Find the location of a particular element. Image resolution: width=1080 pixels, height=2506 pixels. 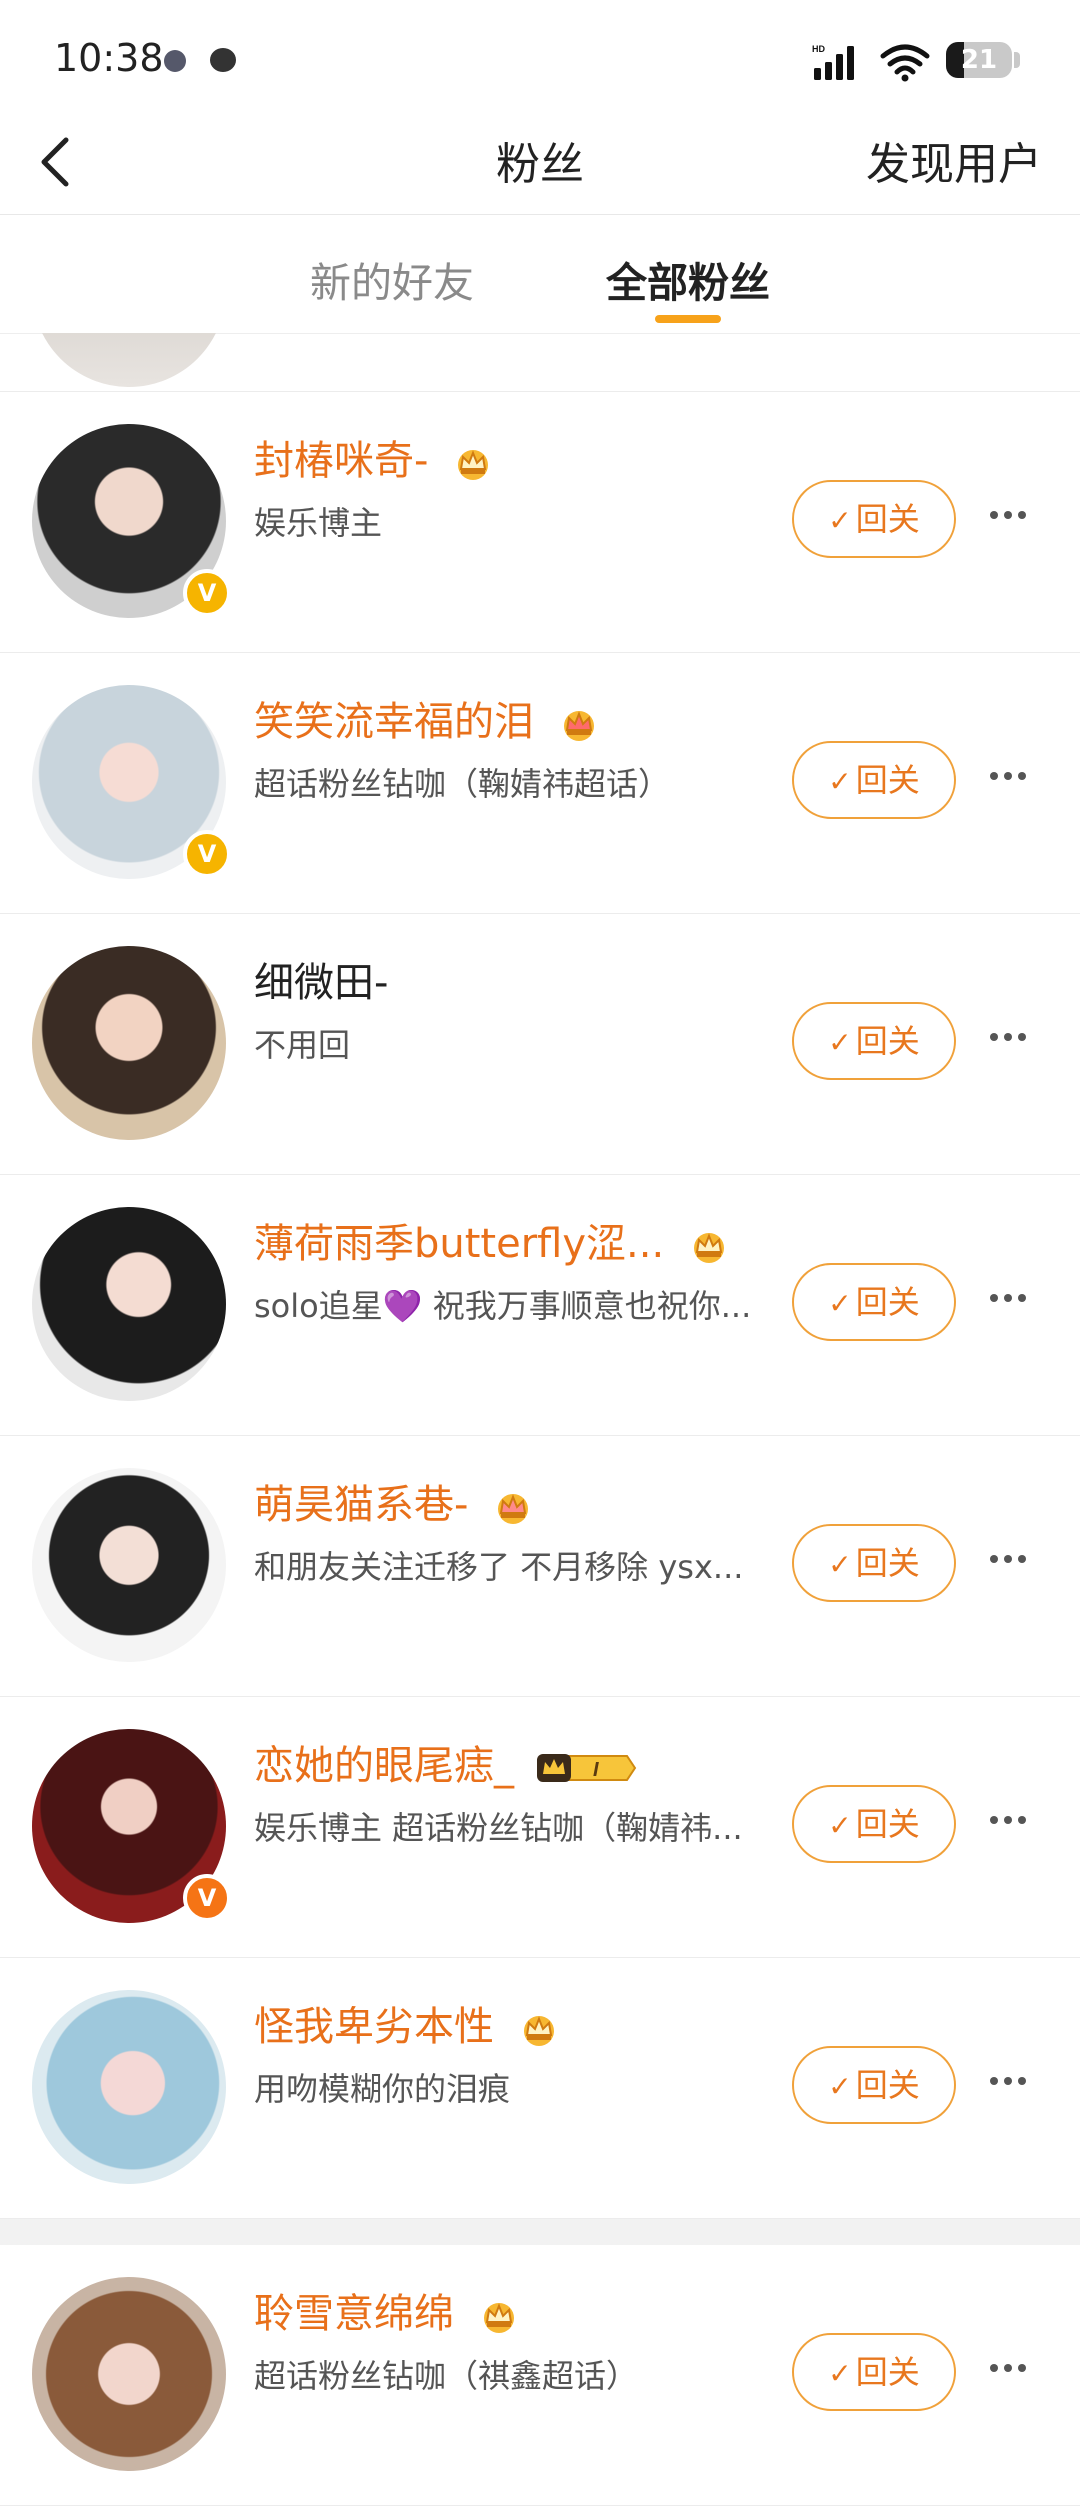

notification-app-icon is located at coordinates (223, 60).